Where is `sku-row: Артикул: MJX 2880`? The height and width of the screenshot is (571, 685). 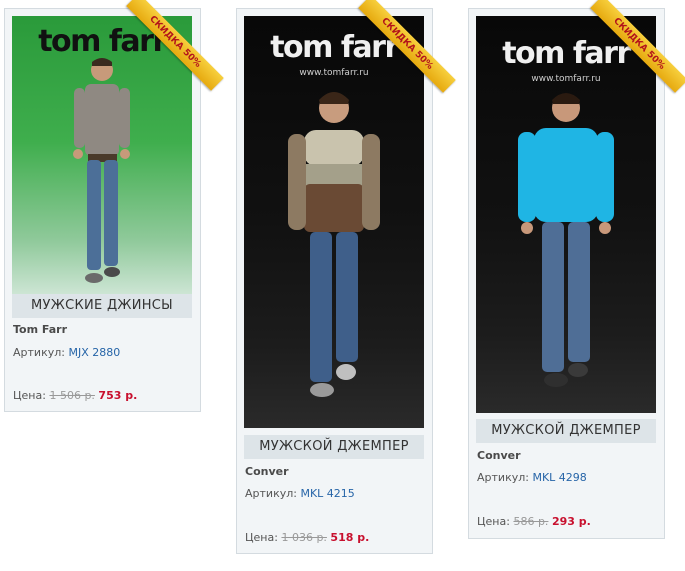
sku-row: Артикул: MJX 2880 is located at coordinates (66, 352).